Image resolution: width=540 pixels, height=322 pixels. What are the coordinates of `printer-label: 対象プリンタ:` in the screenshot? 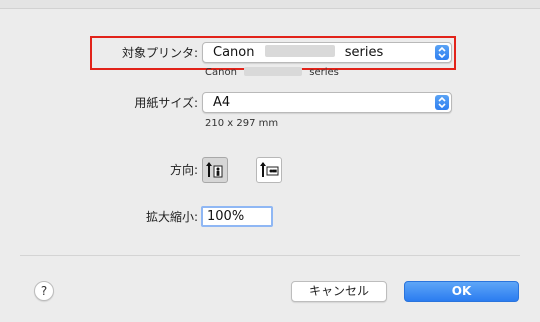 It's located at (159, 53).